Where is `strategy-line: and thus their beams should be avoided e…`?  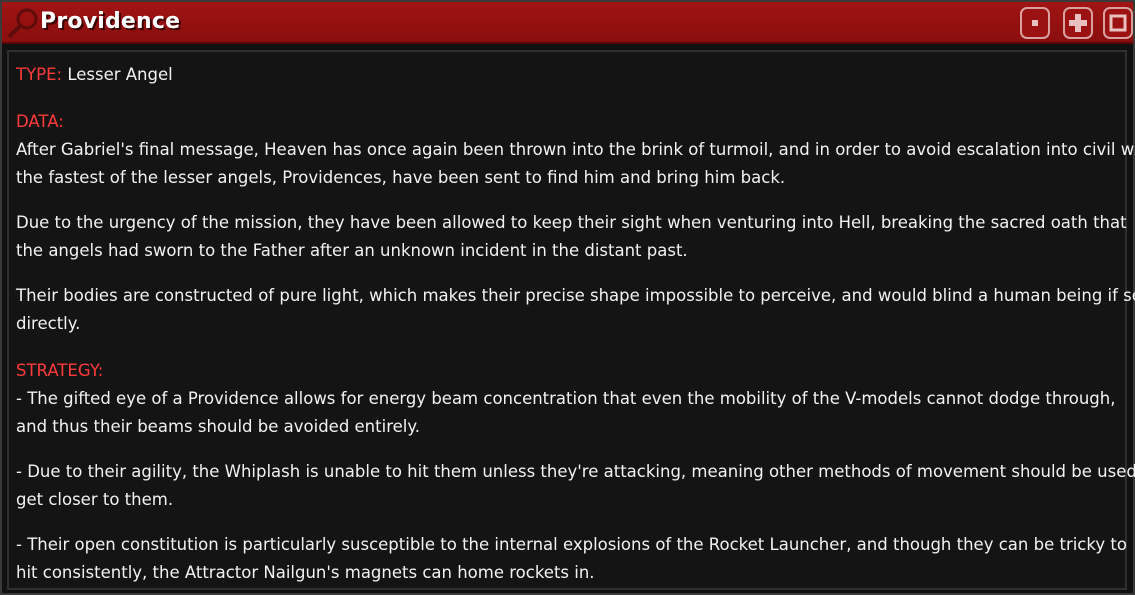
strategy-line: and thus their beams should be avoided e… is located at coordinates (218, 426).